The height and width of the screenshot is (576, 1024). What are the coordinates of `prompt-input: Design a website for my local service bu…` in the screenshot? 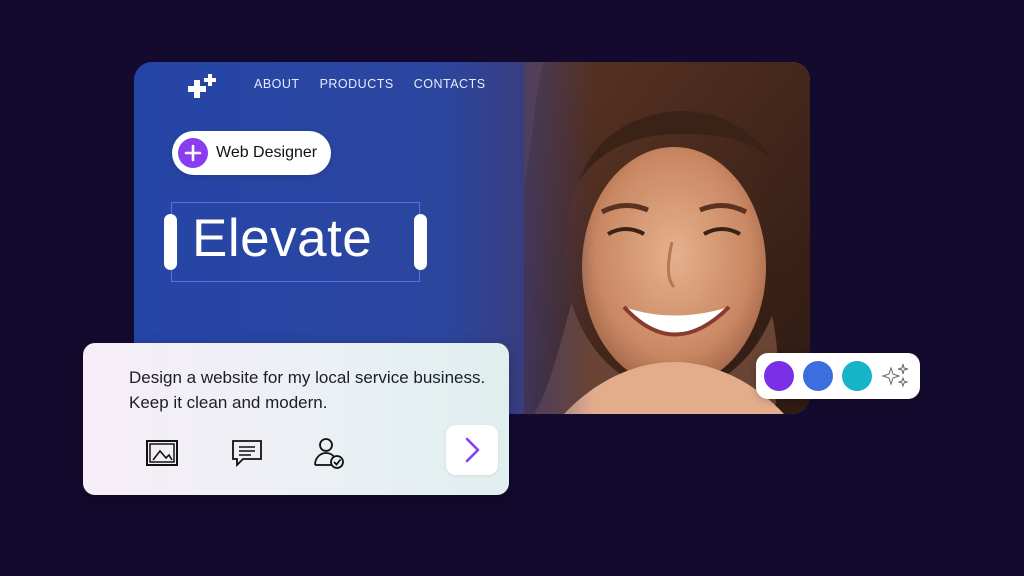 It's located at (309, 390).